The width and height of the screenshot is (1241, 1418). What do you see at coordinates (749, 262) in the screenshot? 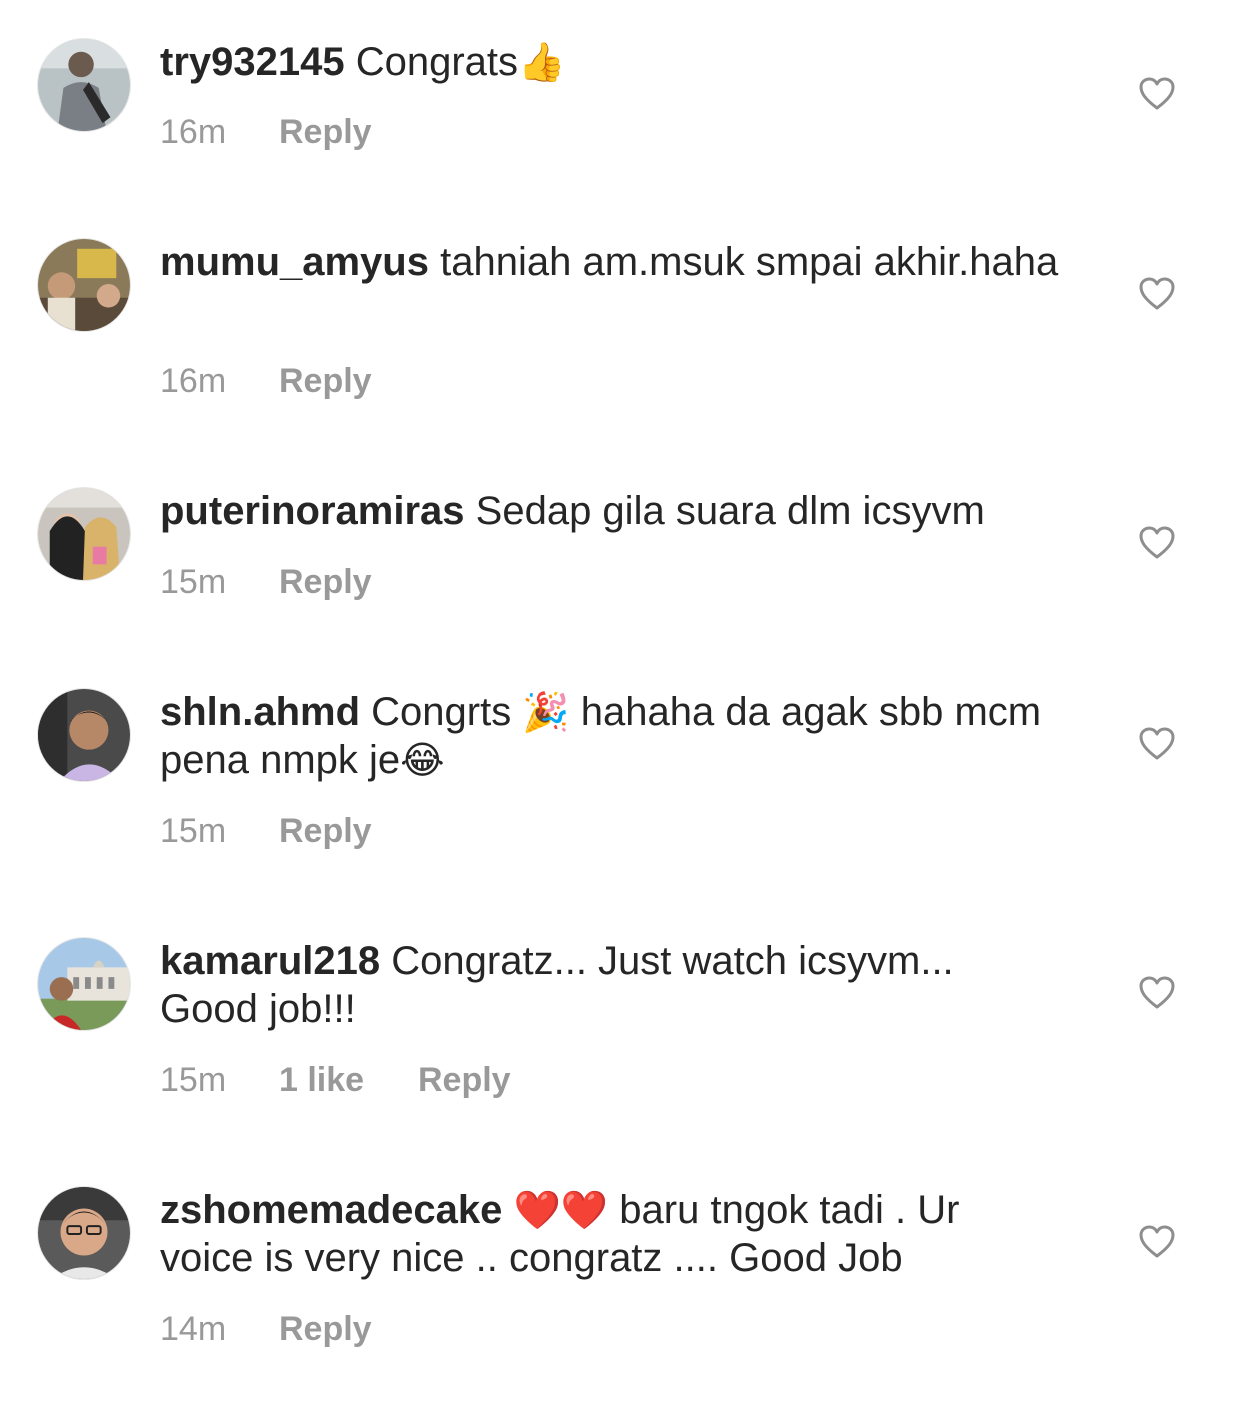
I see `comment-body: tahniah am.msuk smpai akhir.haha` at bounding box center [749, 262].